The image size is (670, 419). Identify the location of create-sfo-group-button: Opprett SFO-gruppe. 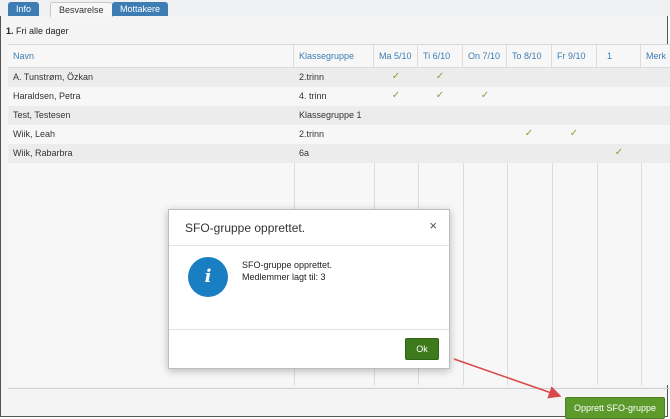
(615, 408).